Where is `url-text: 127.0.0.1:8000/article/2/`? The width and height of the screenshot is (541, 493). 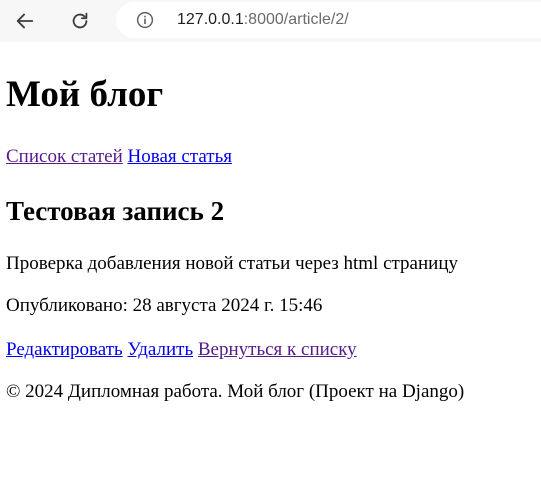
url-text: 127.0.0.1:8000/article/2/ is located at coordinates (263, 20).